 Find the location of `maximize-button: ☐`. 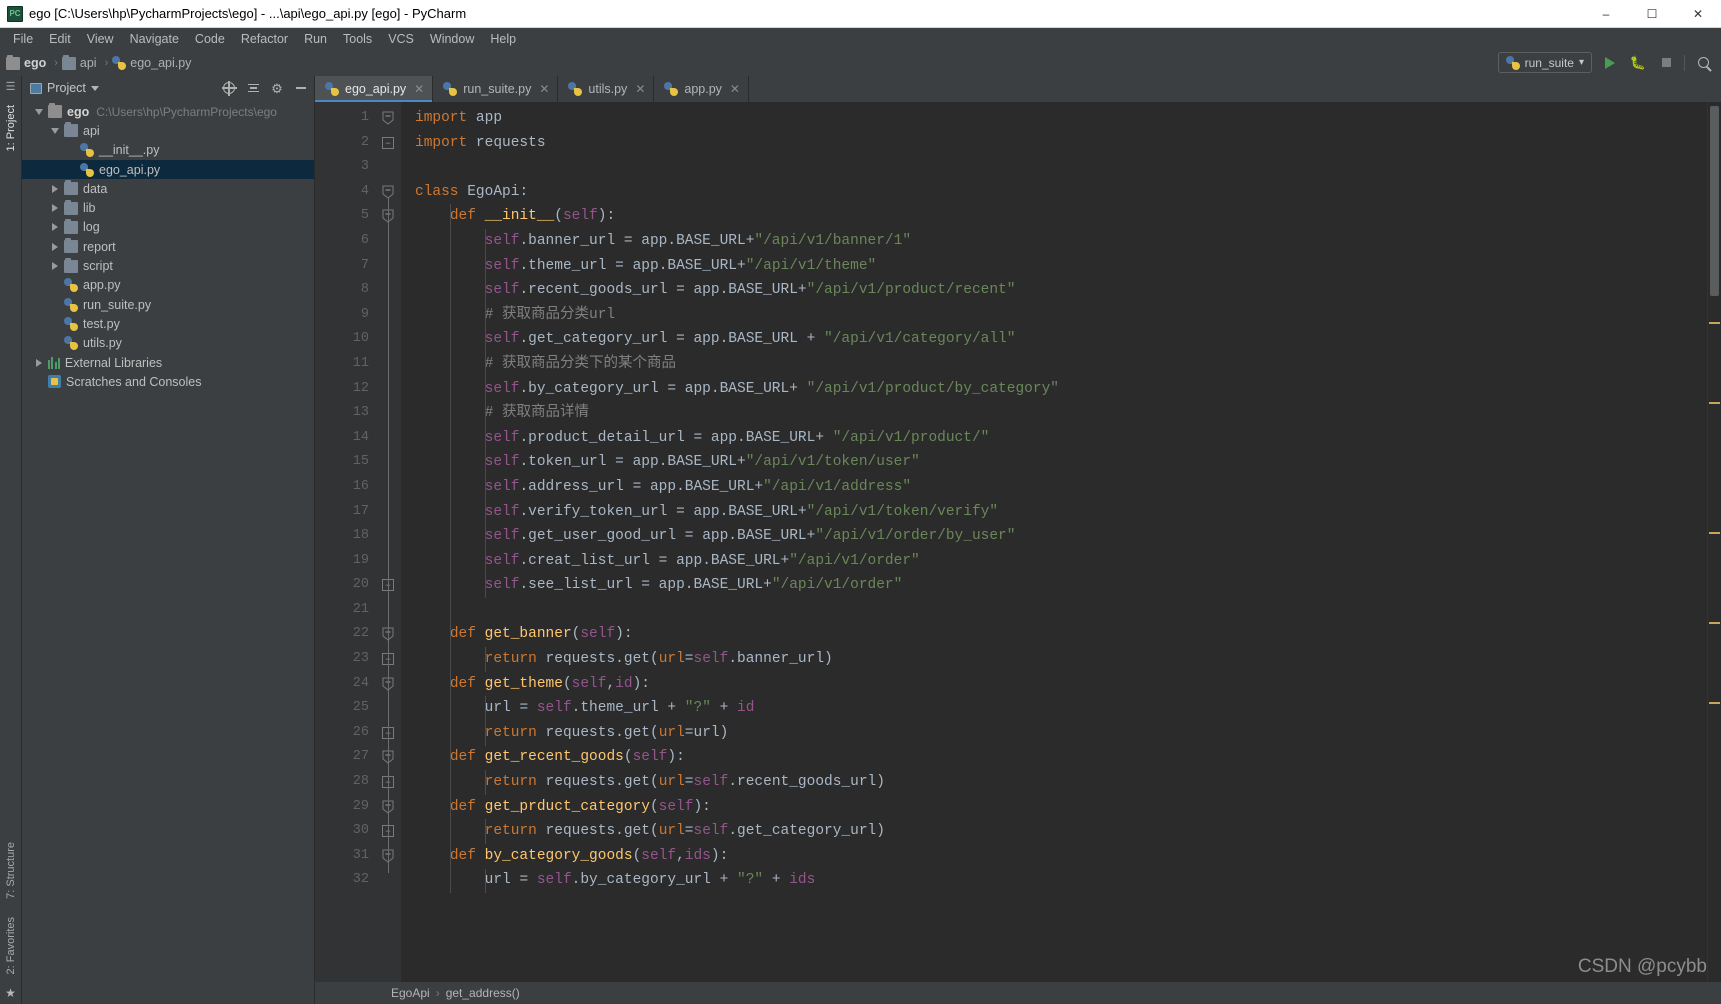

maximize-button: ☐ is located at coordinates (1652, 14).